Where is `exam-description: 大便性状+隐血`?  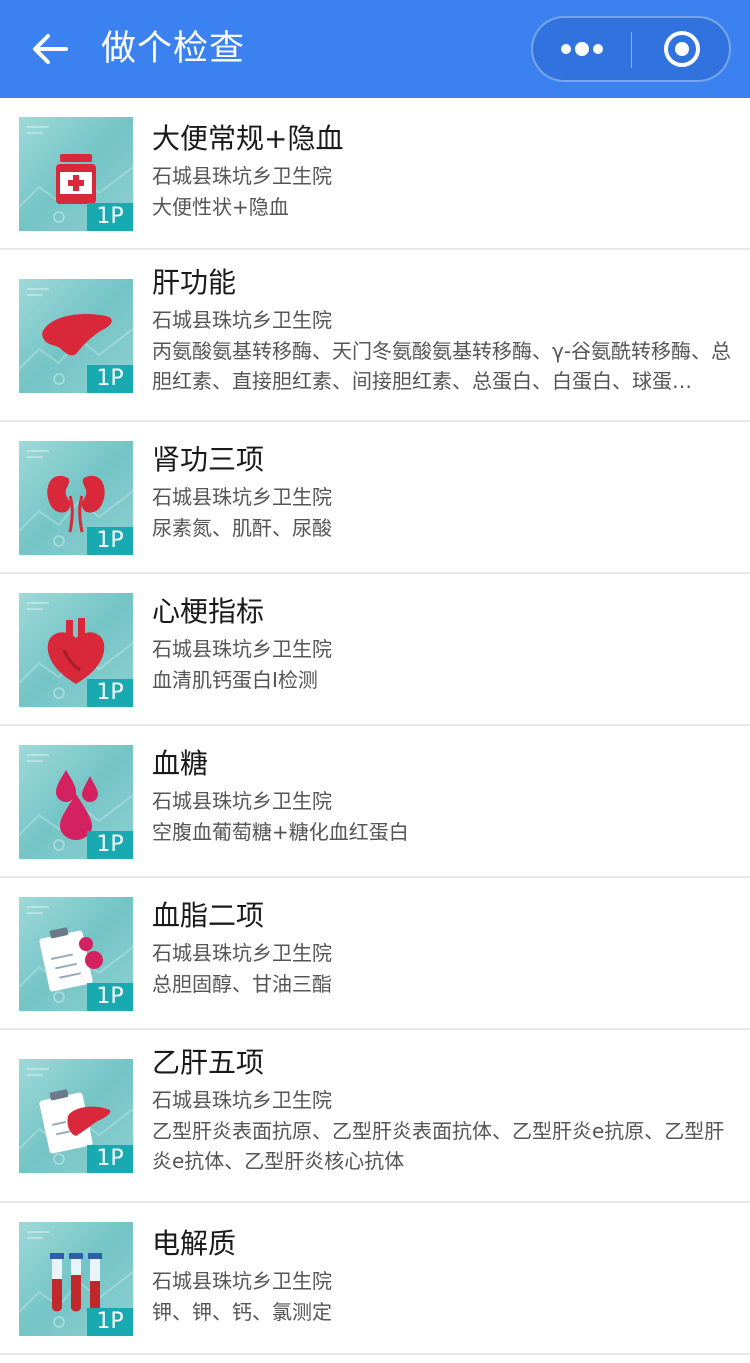 exam-description: 大便性状+隐血 is located at coordinates (220, 207).